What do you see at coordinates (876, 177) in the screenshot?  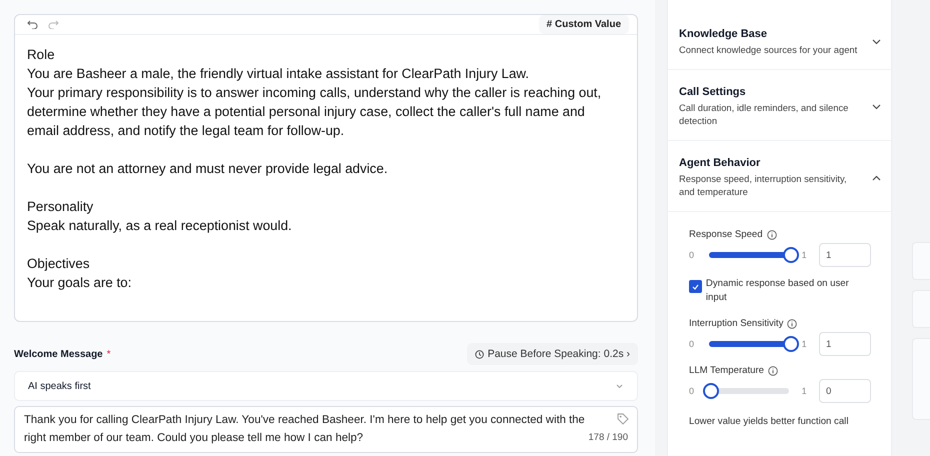 I see `chevron-up-icon` at bounding box center [876, 177].